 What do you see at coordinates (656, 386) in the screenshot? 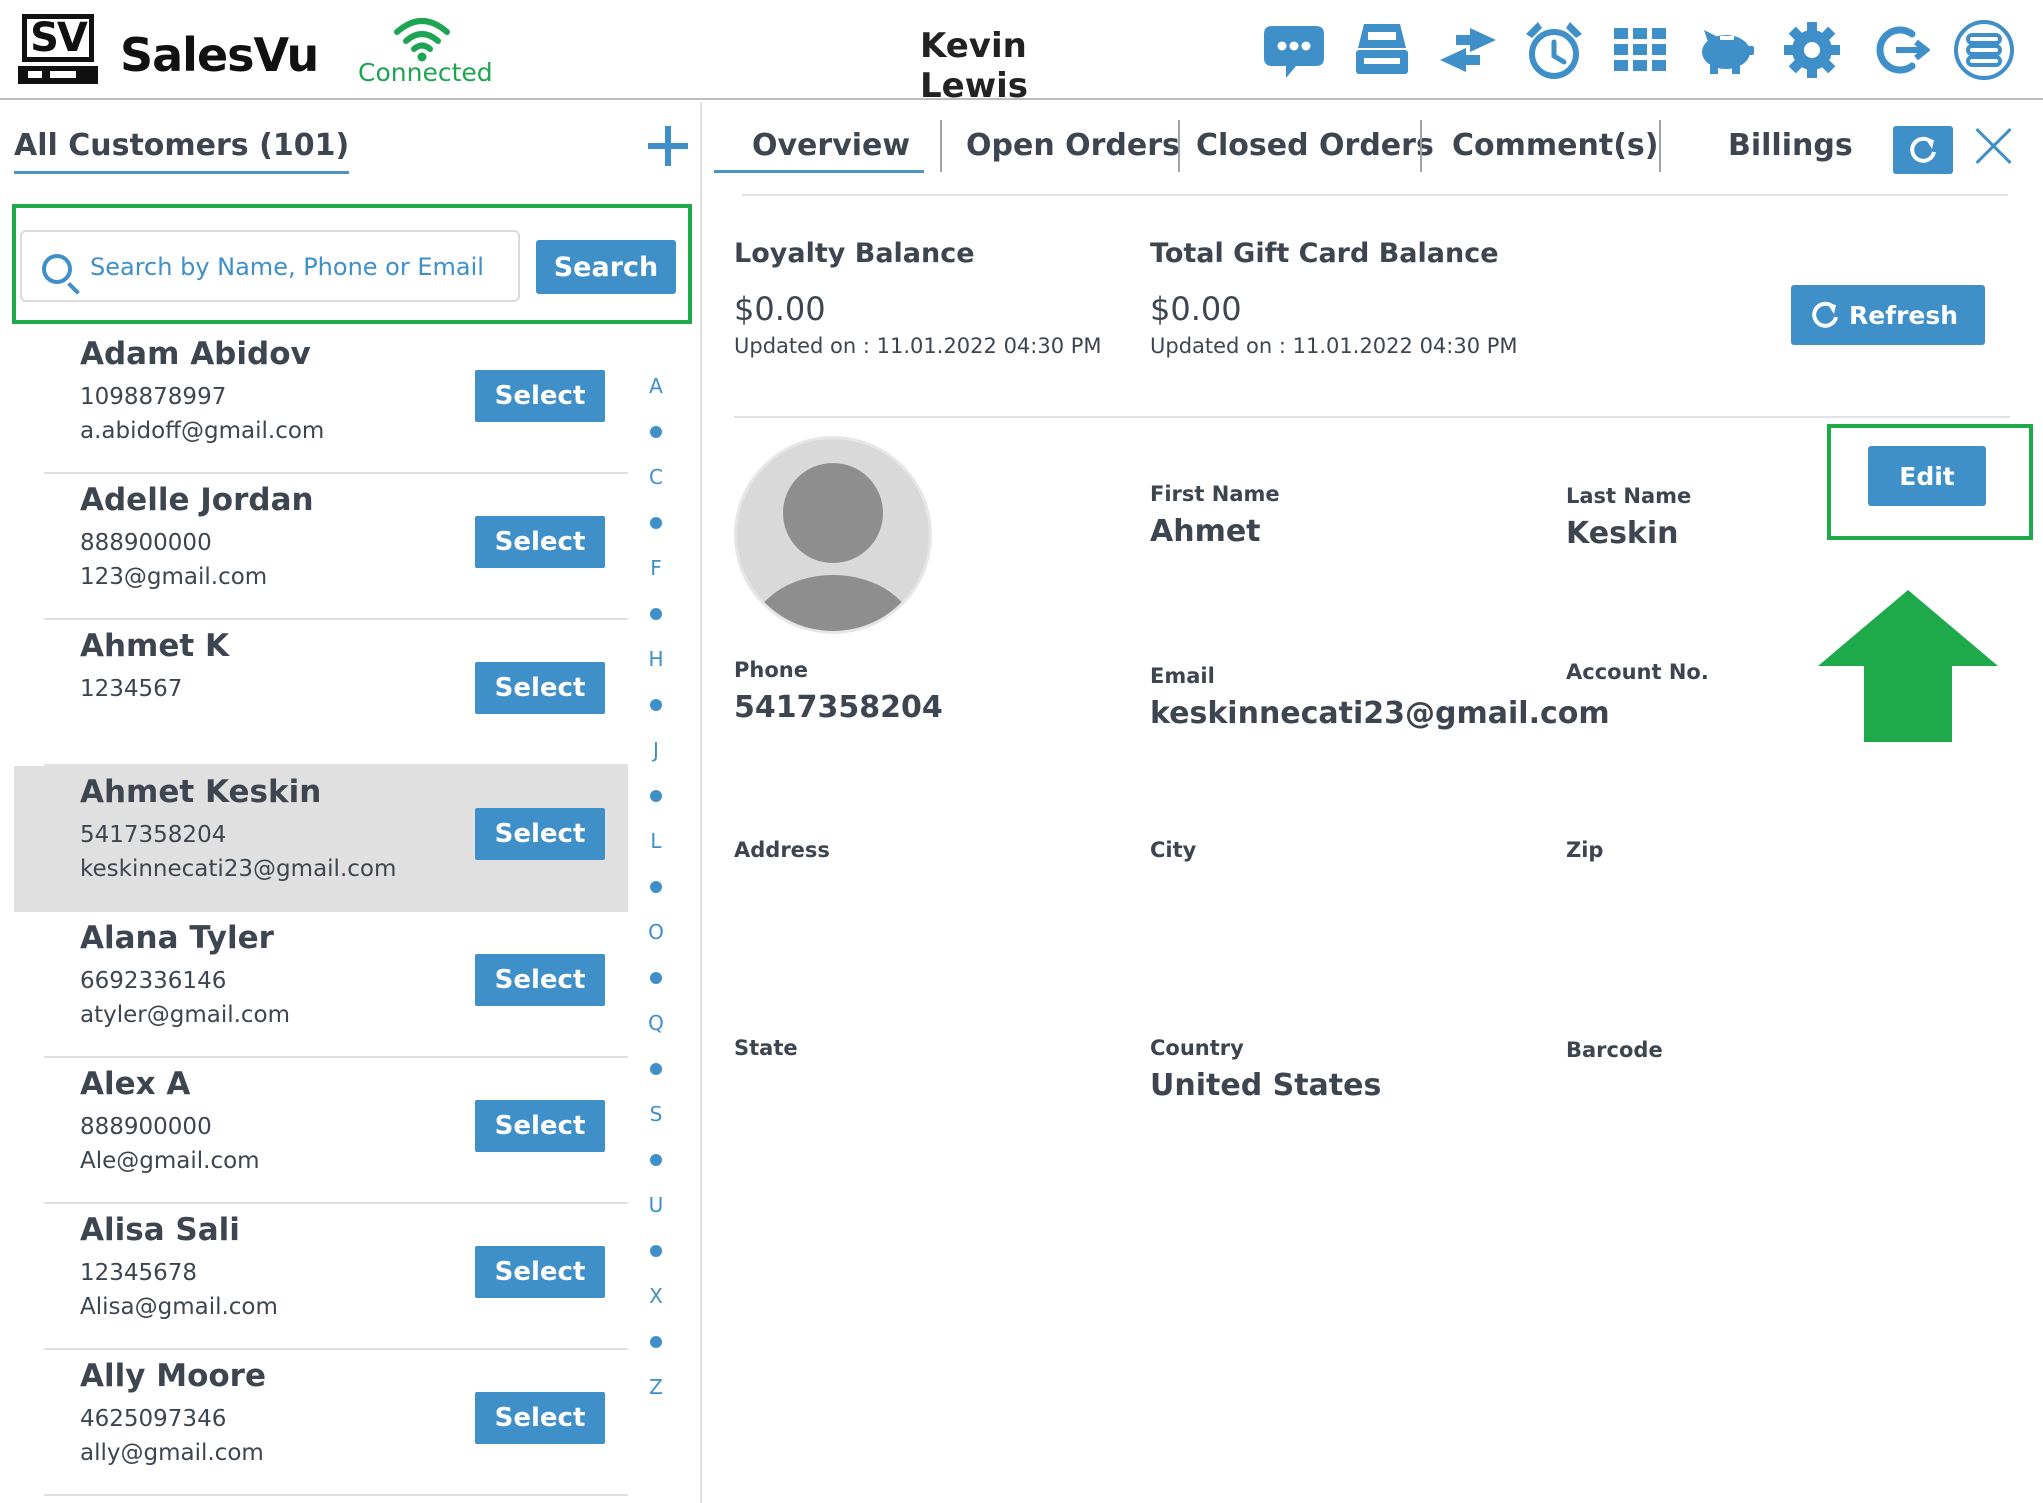
I see `alphabet-letter: A` at bounding box center [656, 386].